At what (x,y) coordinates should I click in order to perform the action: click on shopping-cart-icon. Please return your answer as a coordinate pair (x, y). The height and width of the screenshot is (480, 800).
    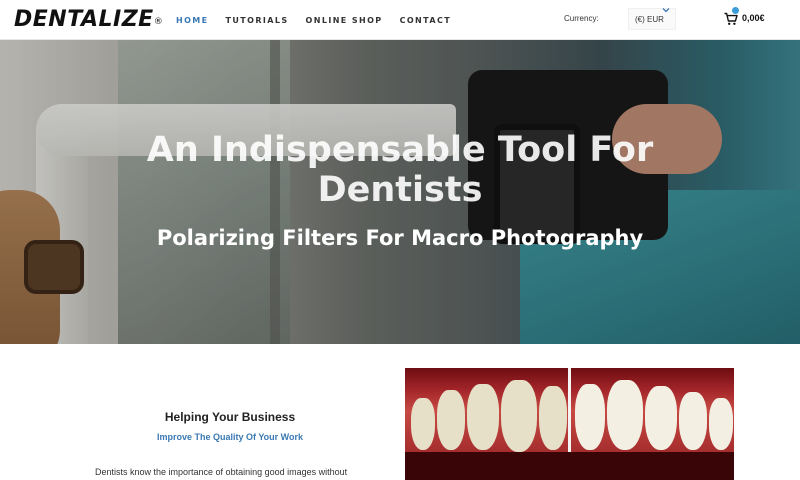
    Looking at the image, I should click on (731, 16).